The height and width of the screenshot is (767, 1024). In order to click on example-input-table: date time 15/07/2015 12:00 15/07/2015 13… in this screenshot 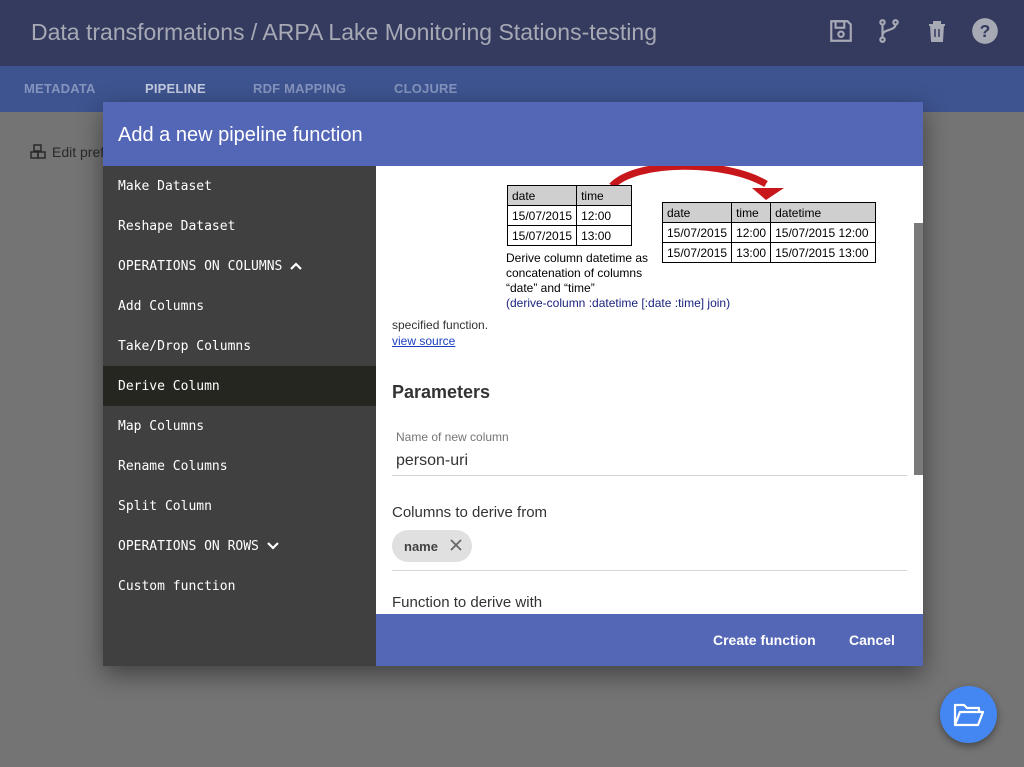, I will do `click(569, 215)`.